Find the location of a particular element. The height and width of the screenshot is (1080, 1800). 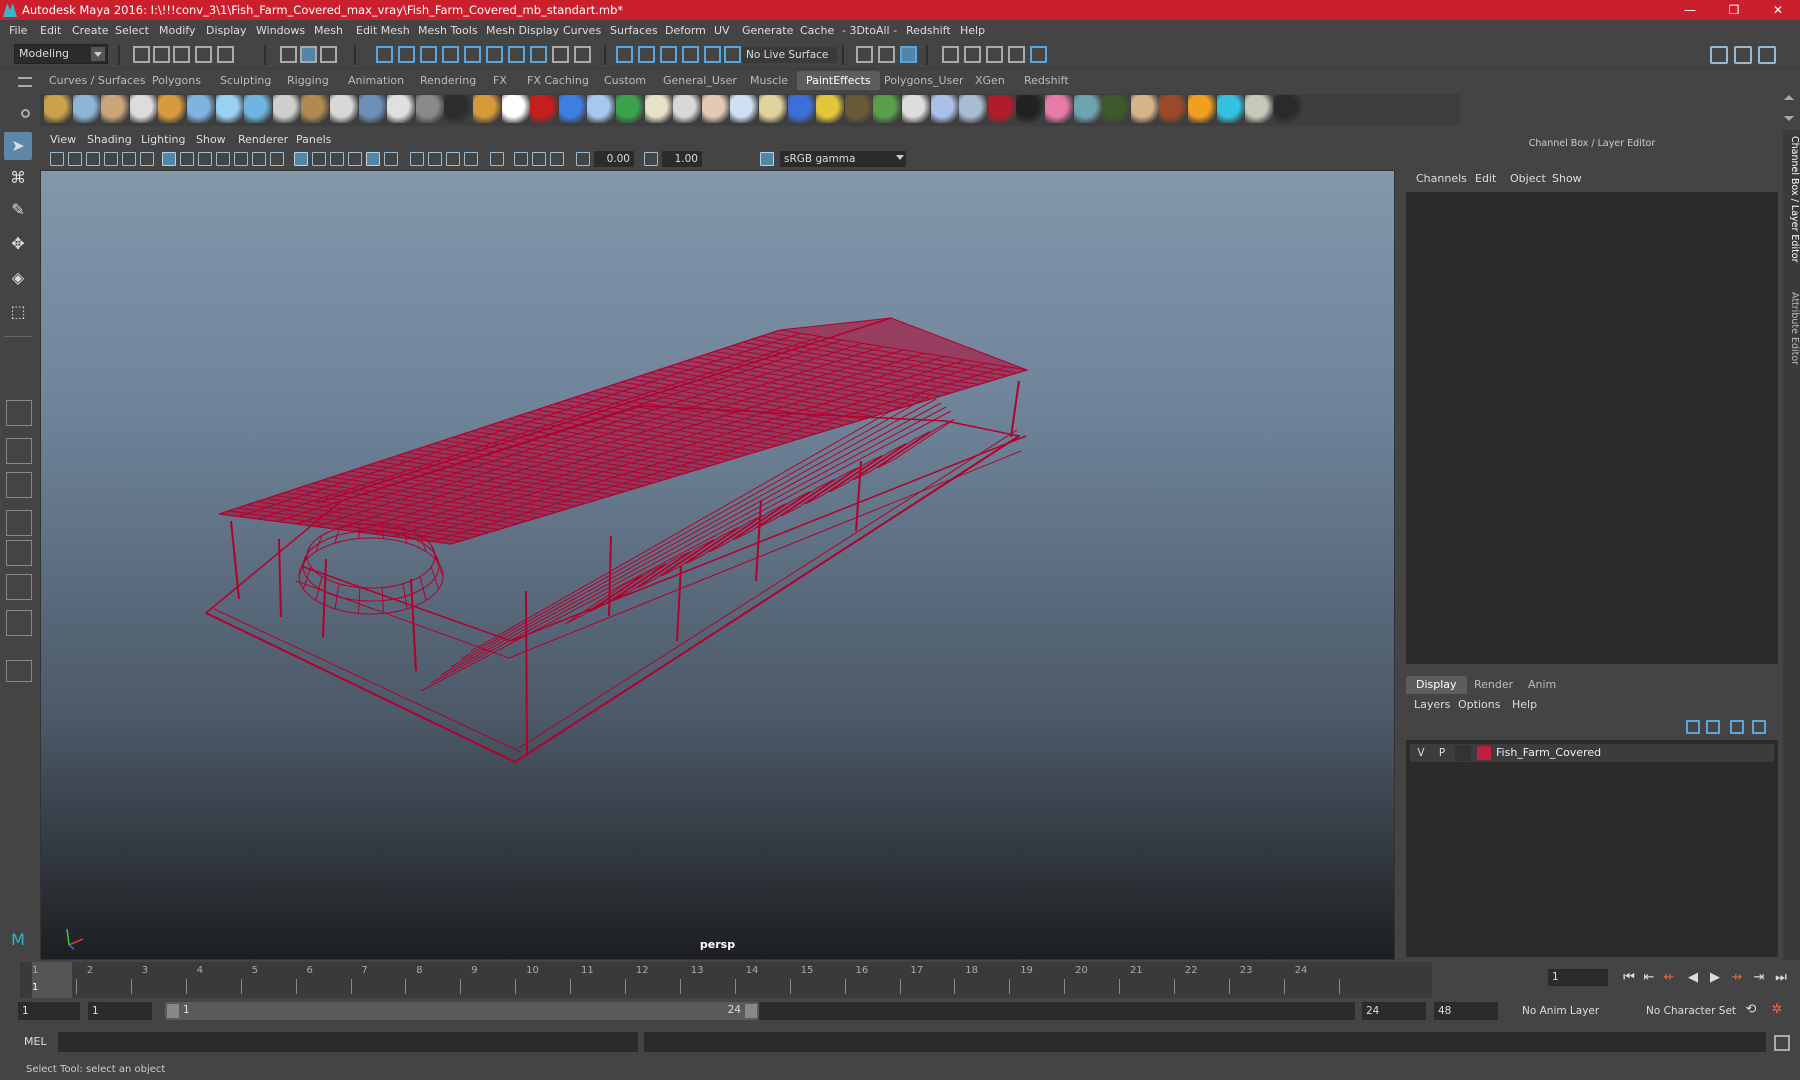

gamma-field: 1.00 is located at coordinates (682, 159).